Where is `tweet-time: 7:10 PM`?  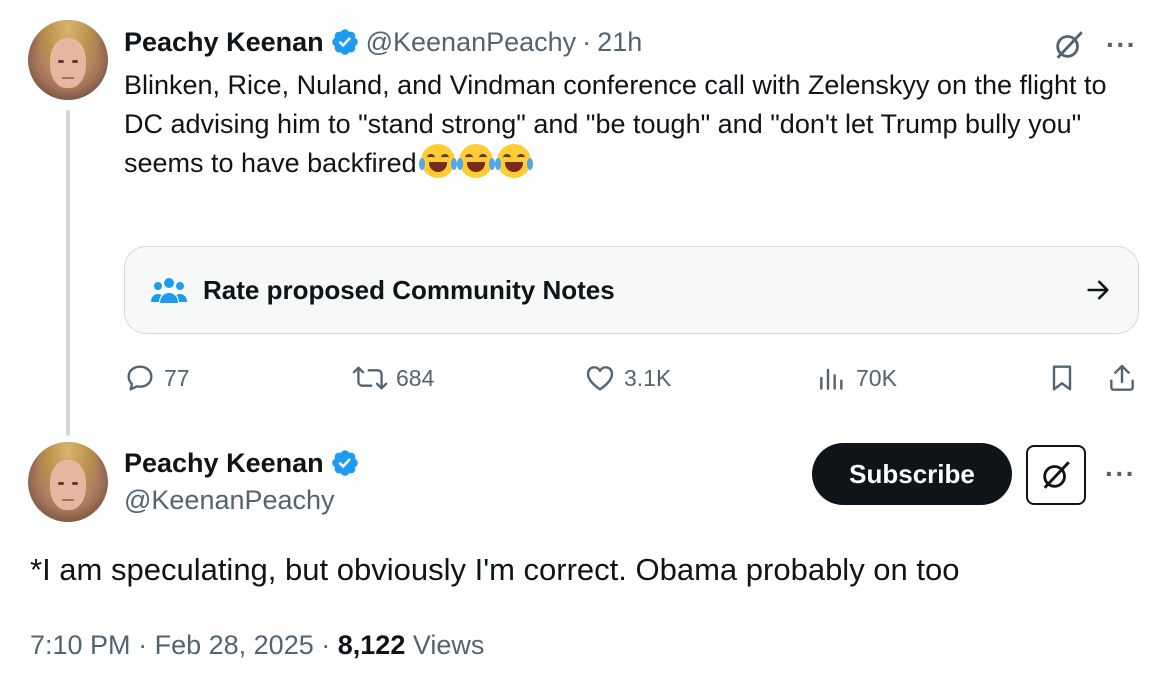
tweet-time: 7:10 PM is located at coordinates (80, 645).